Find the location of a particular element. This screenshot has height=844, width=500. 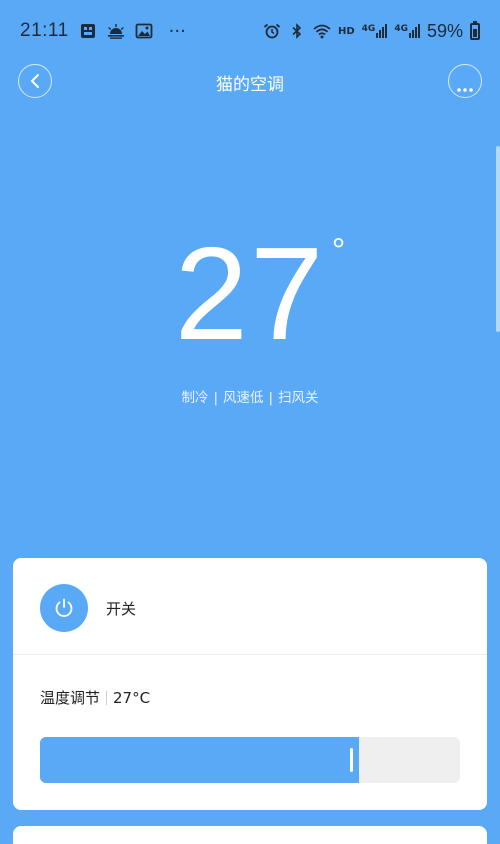

network-signal-2: 4G is located at coordinates (407, 31).